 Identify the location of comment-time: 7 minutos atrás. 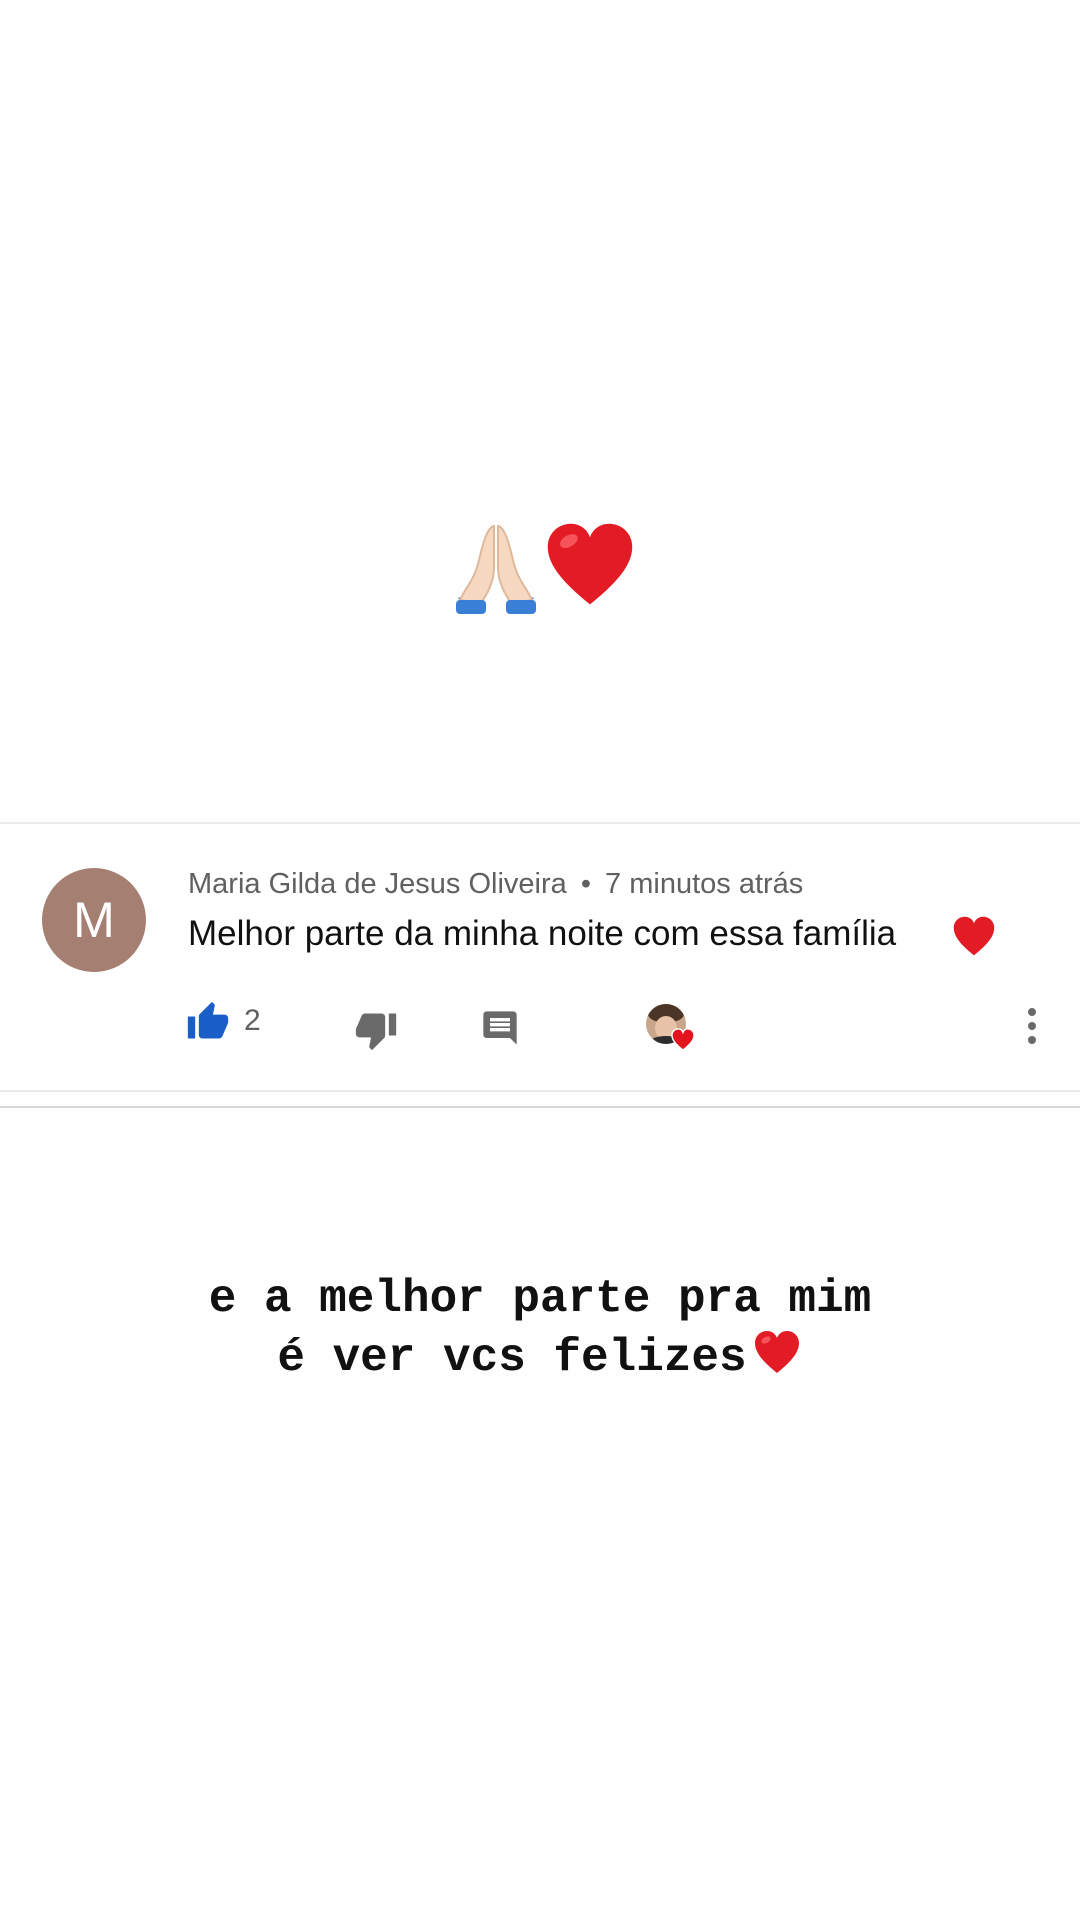
(704, 884).